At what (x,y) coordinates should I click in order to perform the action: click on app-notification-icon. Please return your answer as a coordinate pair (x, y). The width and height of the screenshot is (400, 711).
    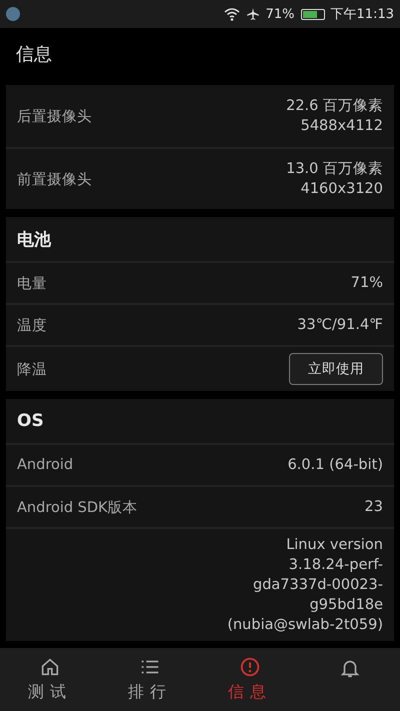
    Looking at the image, I should click on (13, 14).